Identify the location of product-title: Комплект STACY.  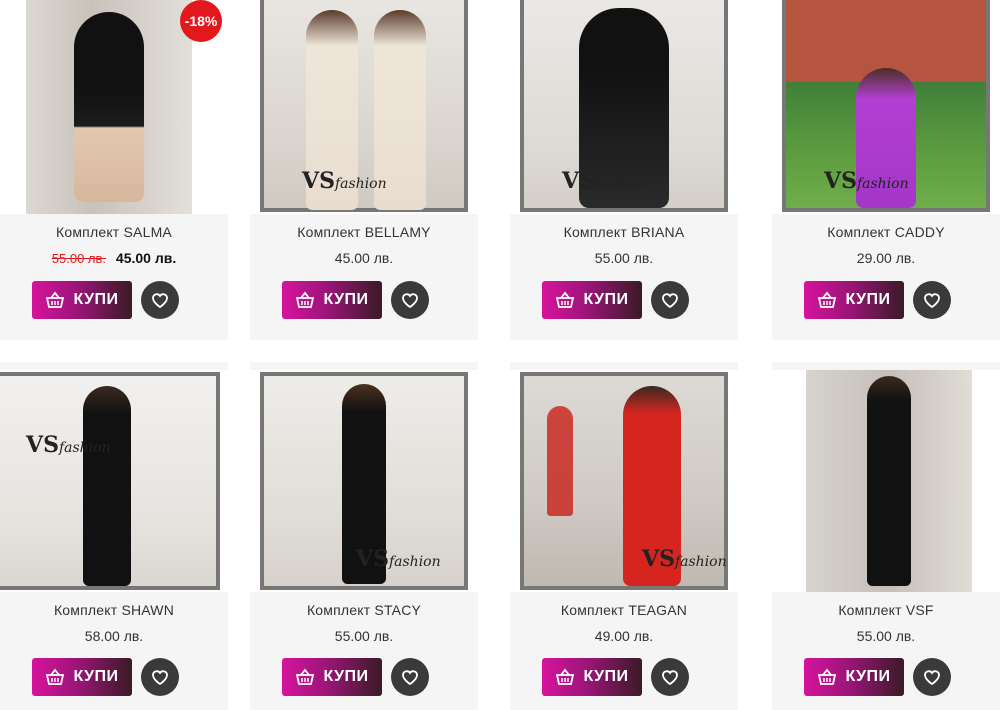
(364, 610).